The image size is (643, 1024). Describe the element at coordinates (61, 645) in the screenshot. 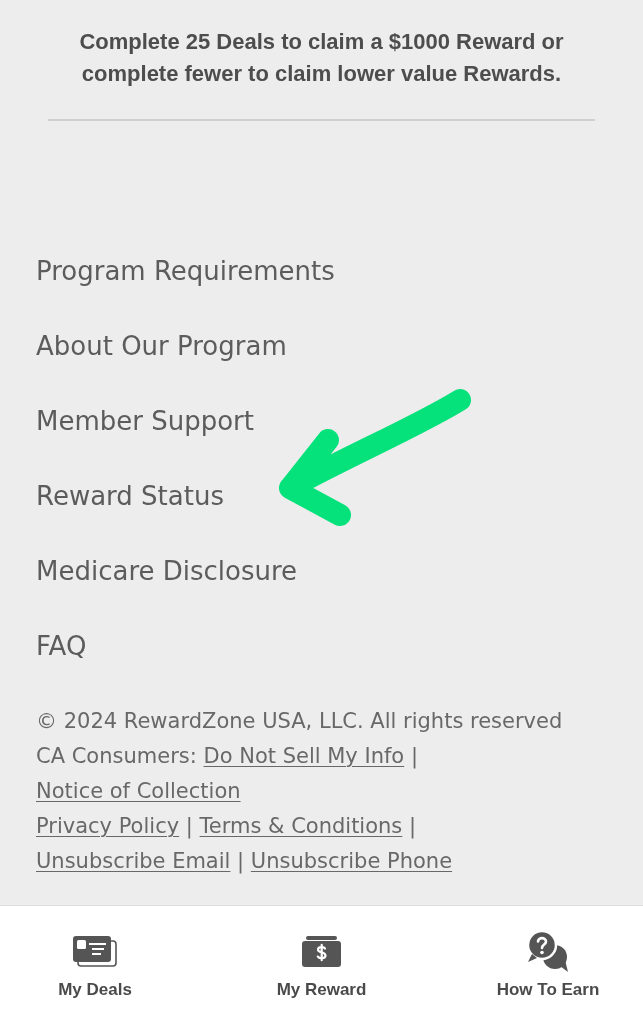

I see `menu-link: FAQ` at that location.